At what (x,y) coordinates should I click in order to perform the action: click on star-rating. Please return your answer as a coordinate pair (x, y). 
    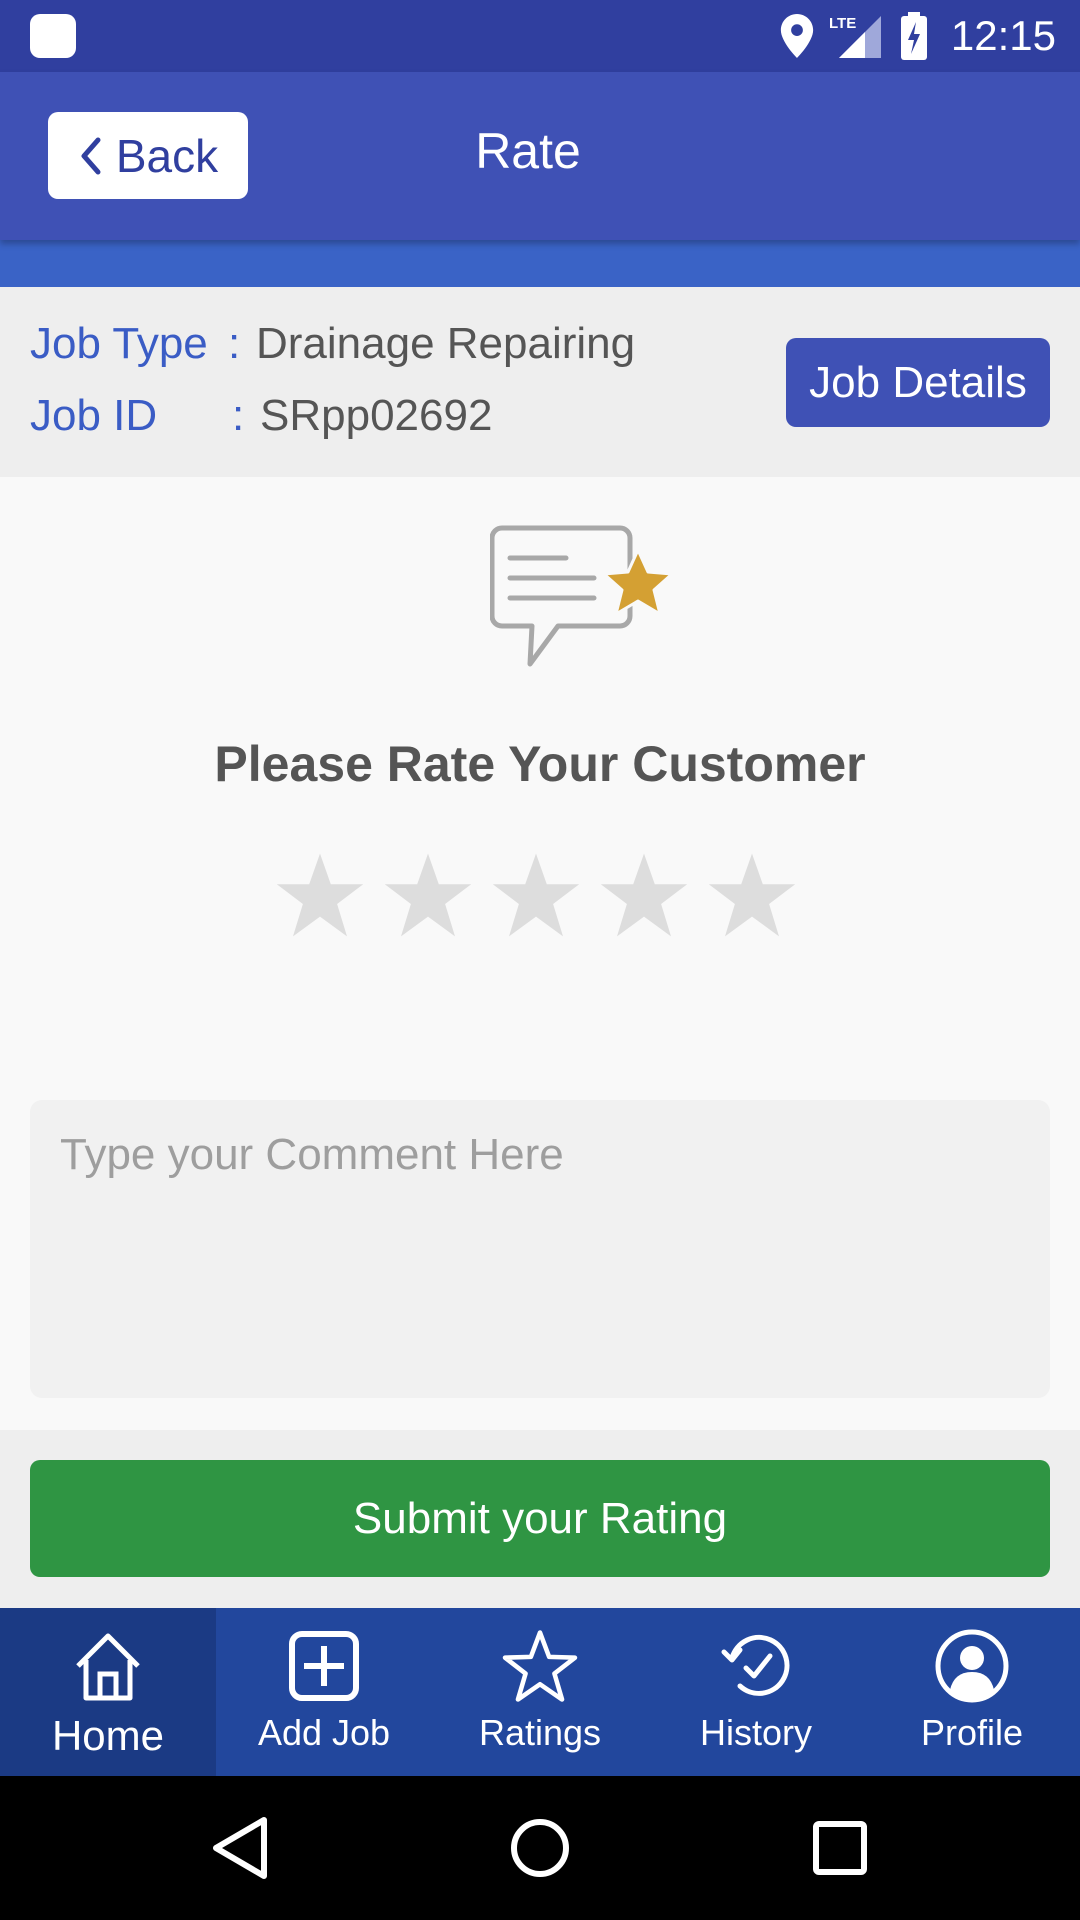
    Looking at the image, I should click on (536, 895).